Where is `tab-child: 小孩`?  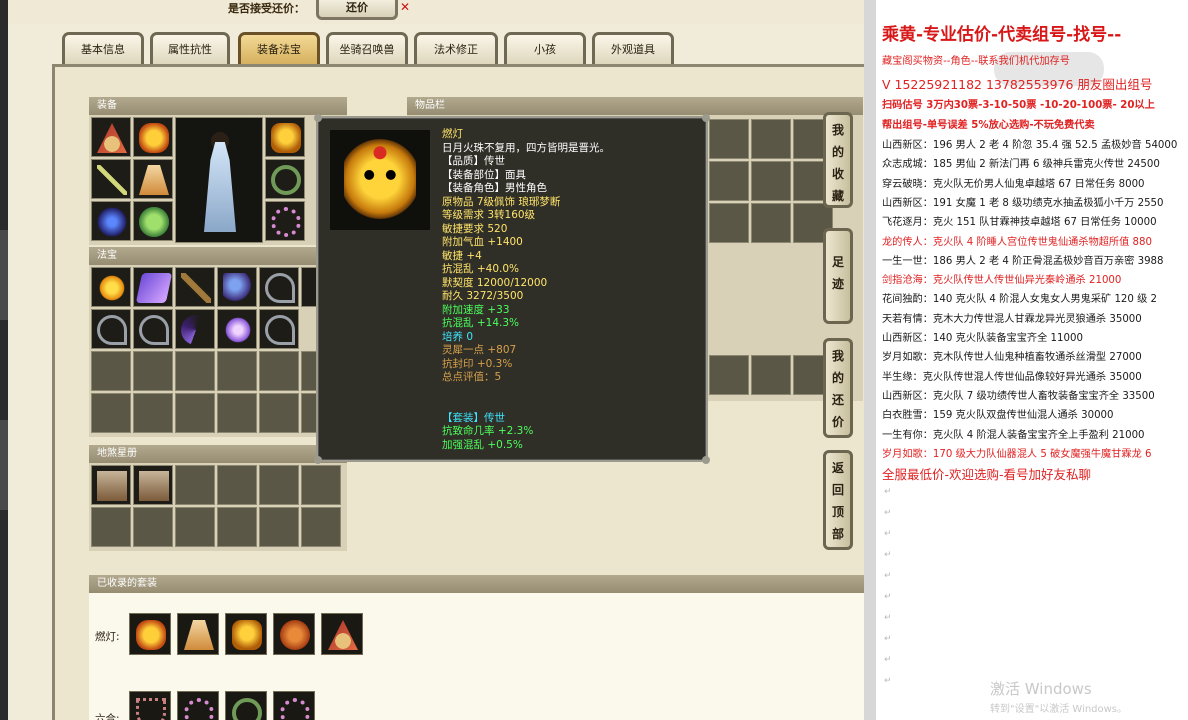
tab-child: 小孩 is located at coordinates (545, 49).